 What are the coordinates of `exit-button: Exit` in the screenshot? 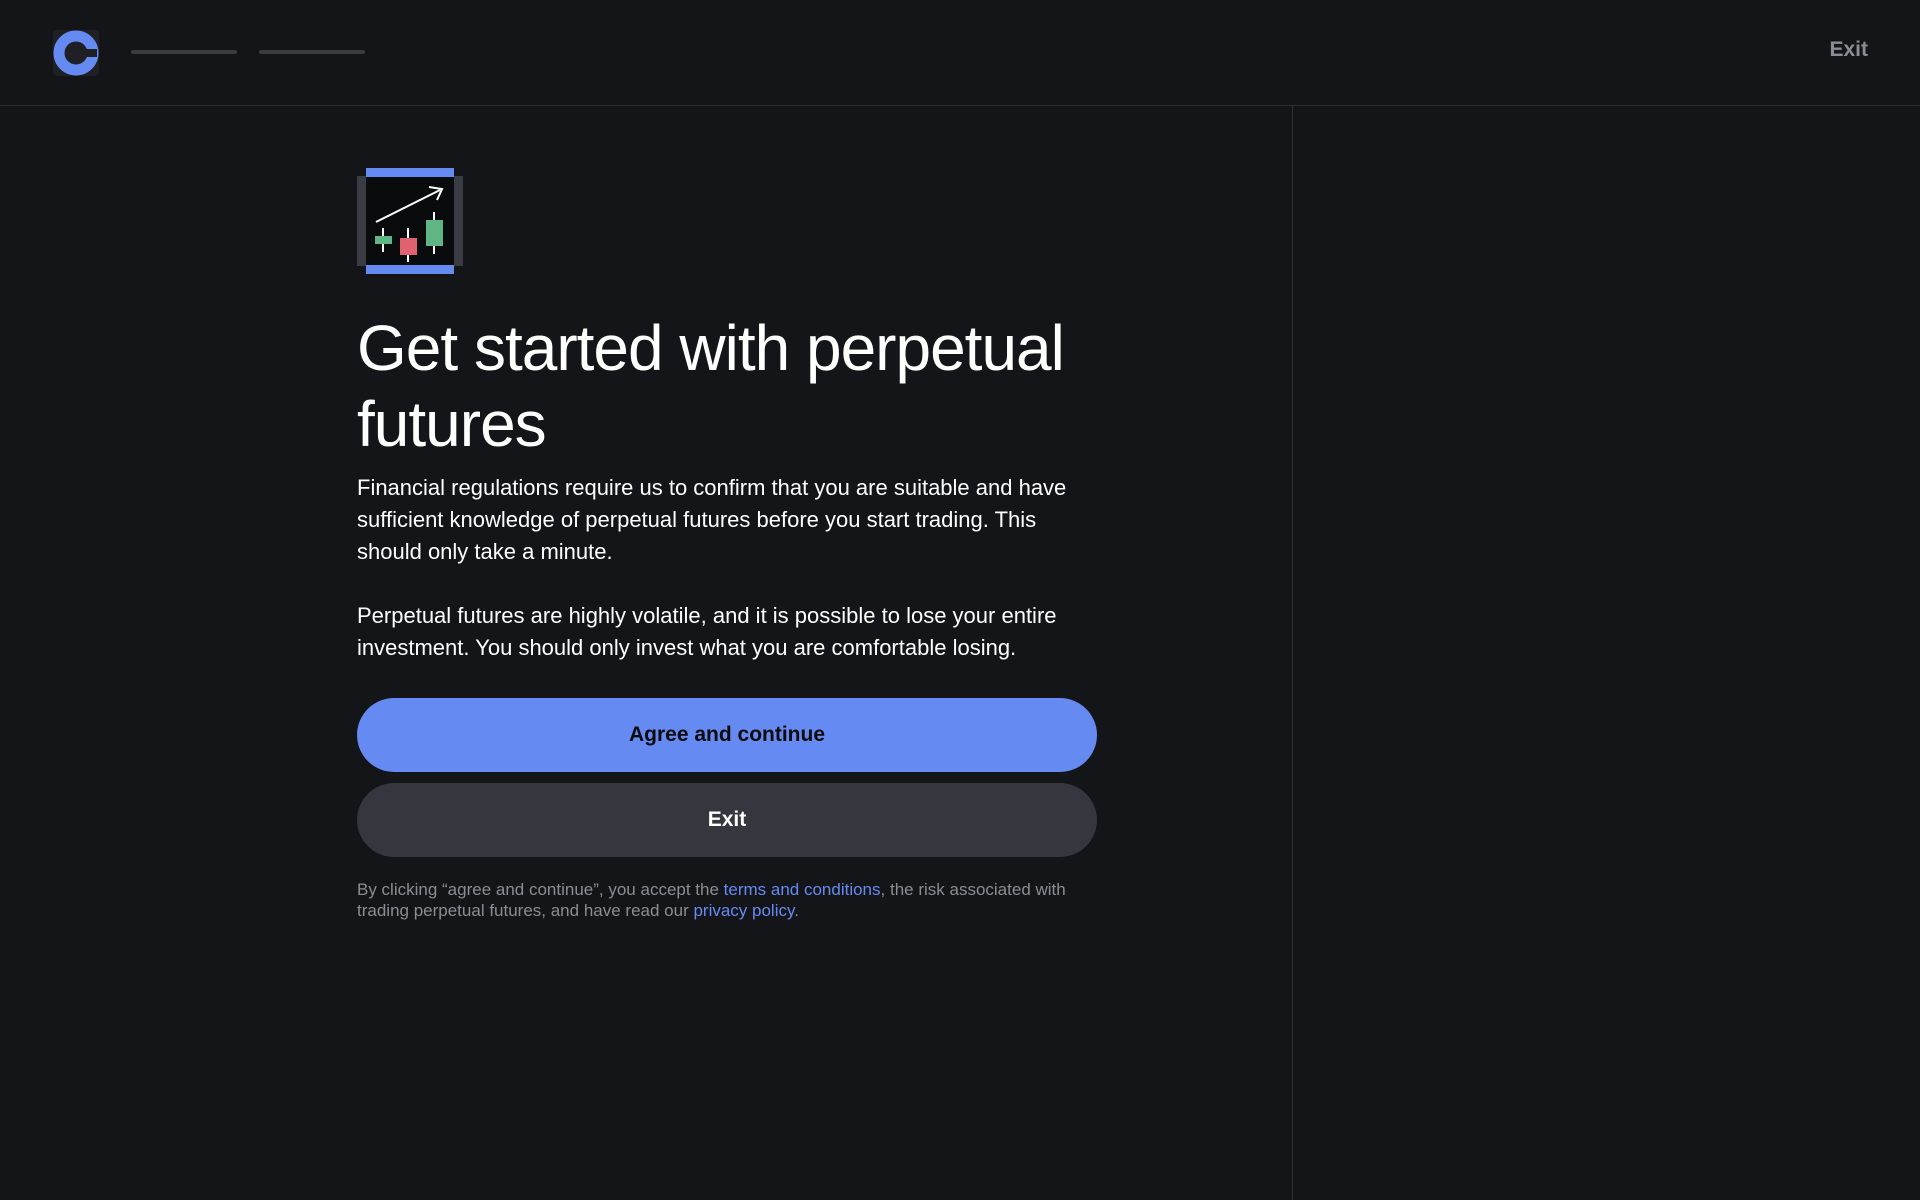 It's located at (727, 820).